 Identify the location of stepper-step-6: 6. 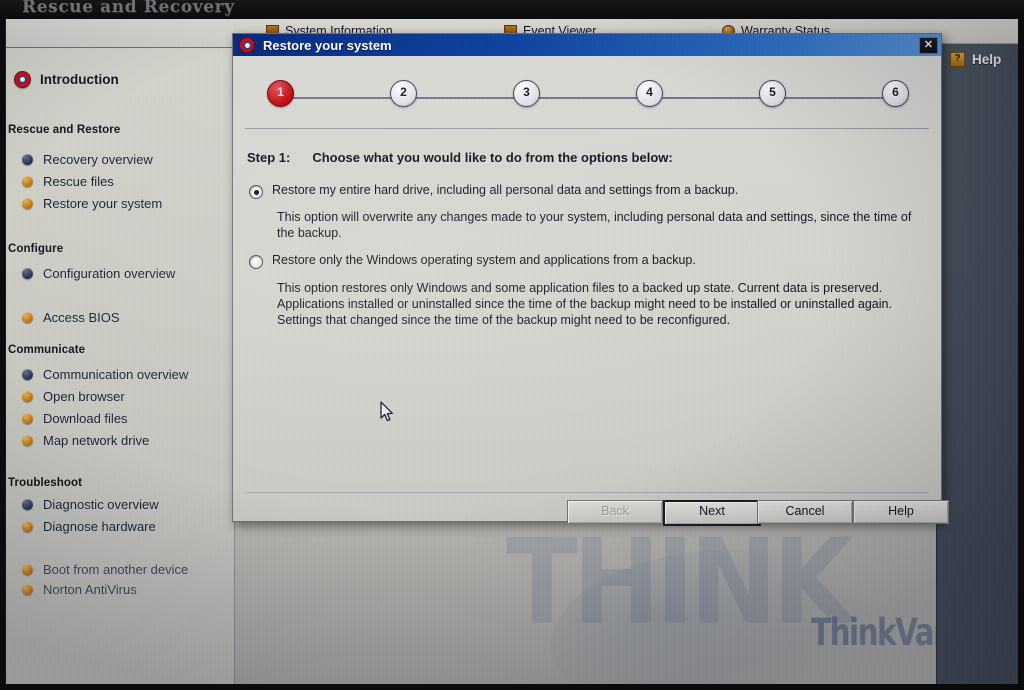
(895, 93).